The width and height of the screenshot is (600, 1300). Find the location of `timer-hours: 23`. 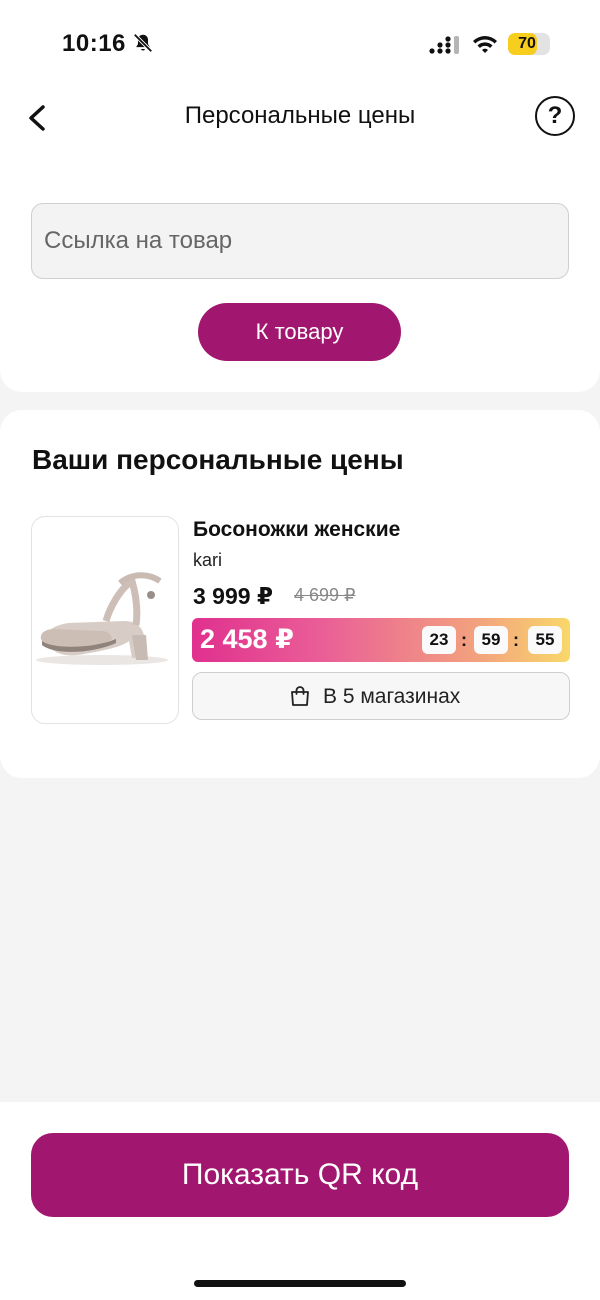

timer-hours: 23 is located at coordinates (439, 640).